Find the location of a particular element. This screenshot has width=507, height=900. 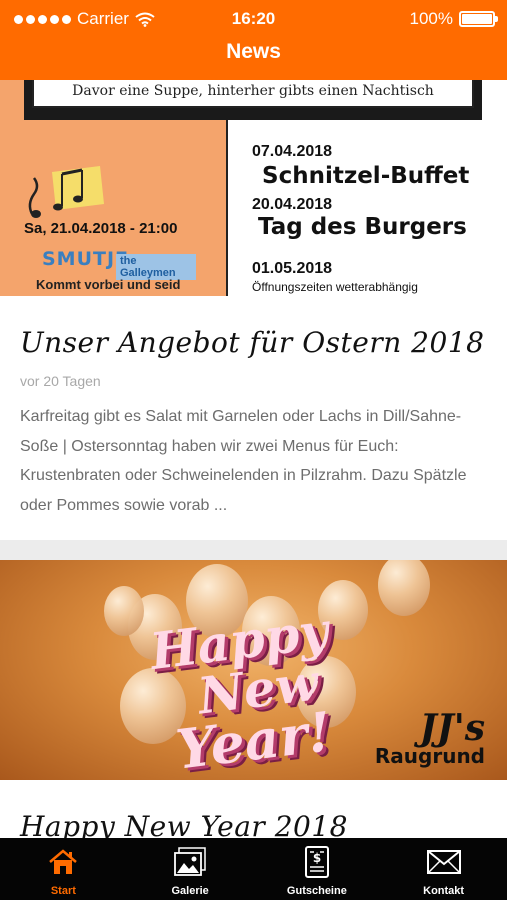

gallery-icon is located at coordinates (190, 862).